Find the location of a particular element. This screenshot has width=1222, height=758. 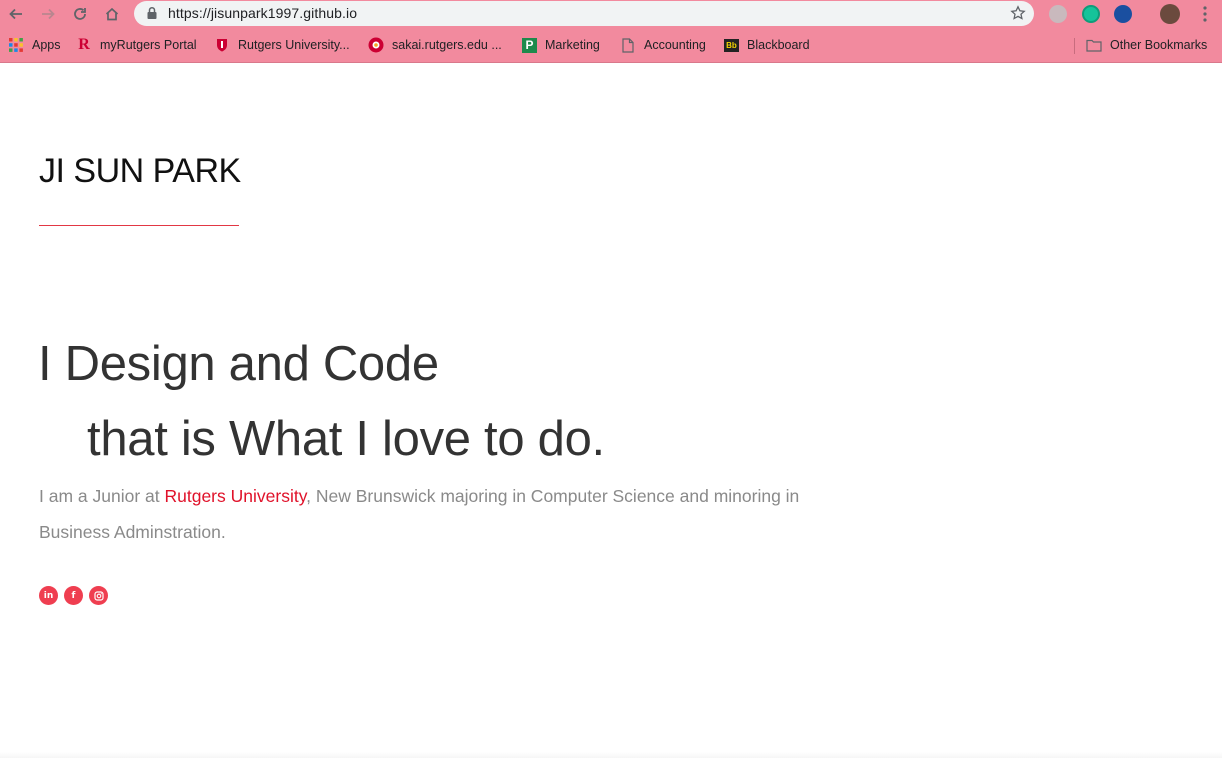

facebook-icon: f is located at coordinates (73, 595).